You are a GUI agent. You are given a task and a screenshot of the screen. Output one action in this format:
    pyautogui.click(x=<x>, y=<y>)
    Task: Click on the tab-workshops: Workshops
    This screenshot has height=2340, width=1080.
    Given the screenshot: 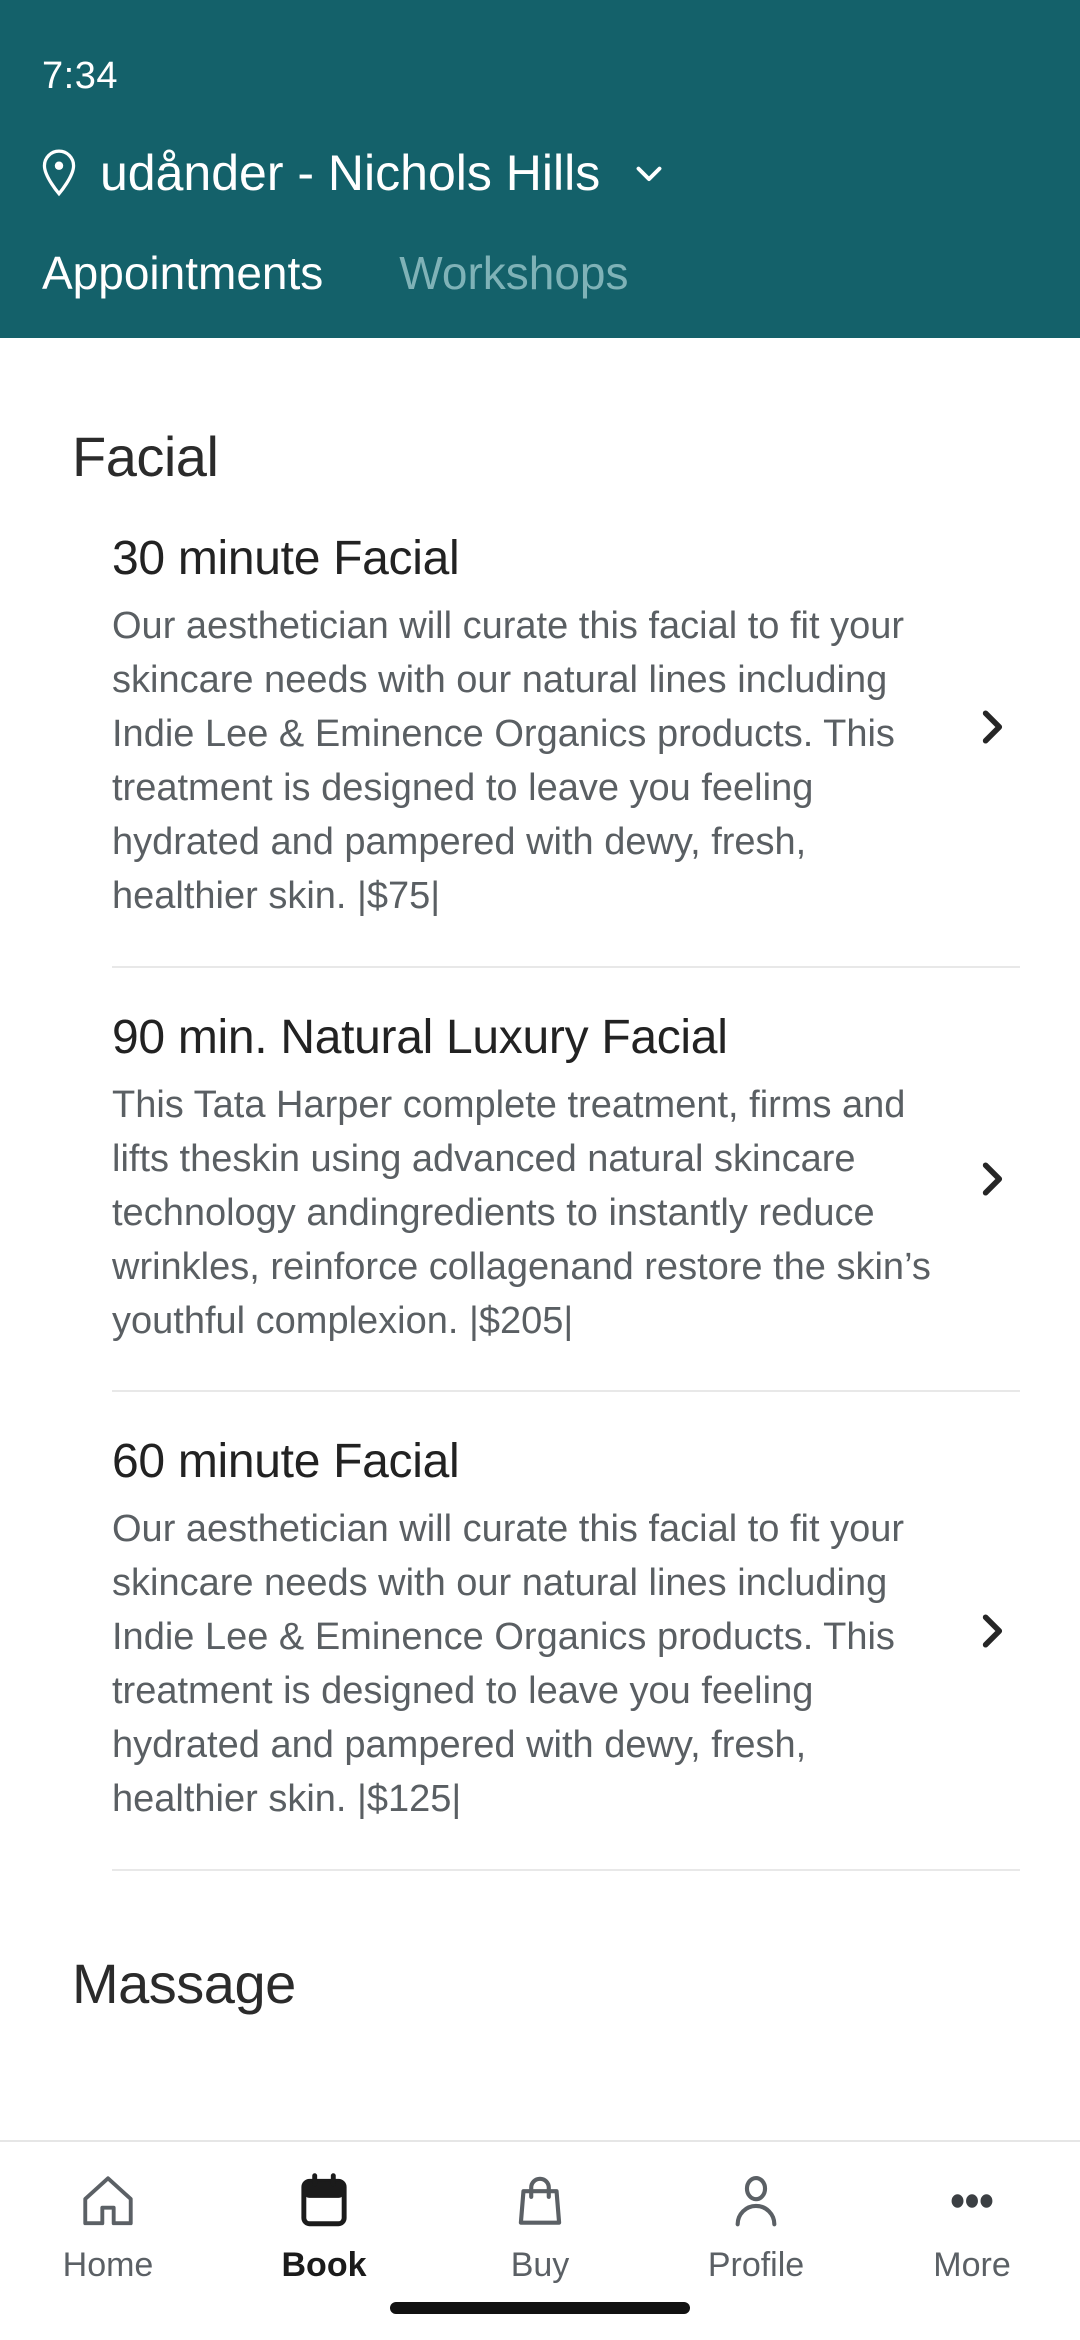 What is the action you would take?
    pyautogui.click(x=513, y=292)
    